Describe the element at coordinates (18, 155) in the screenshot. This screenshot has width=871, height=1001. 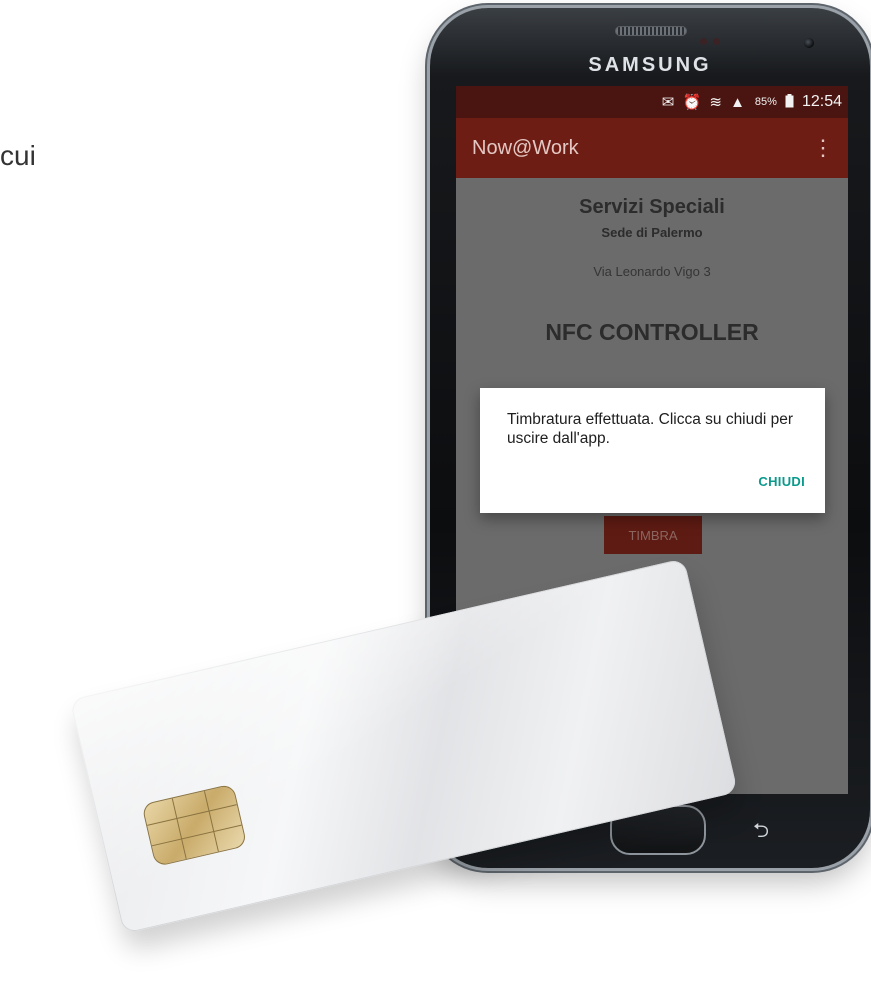
I see `side-caption-text: cui` at that location.